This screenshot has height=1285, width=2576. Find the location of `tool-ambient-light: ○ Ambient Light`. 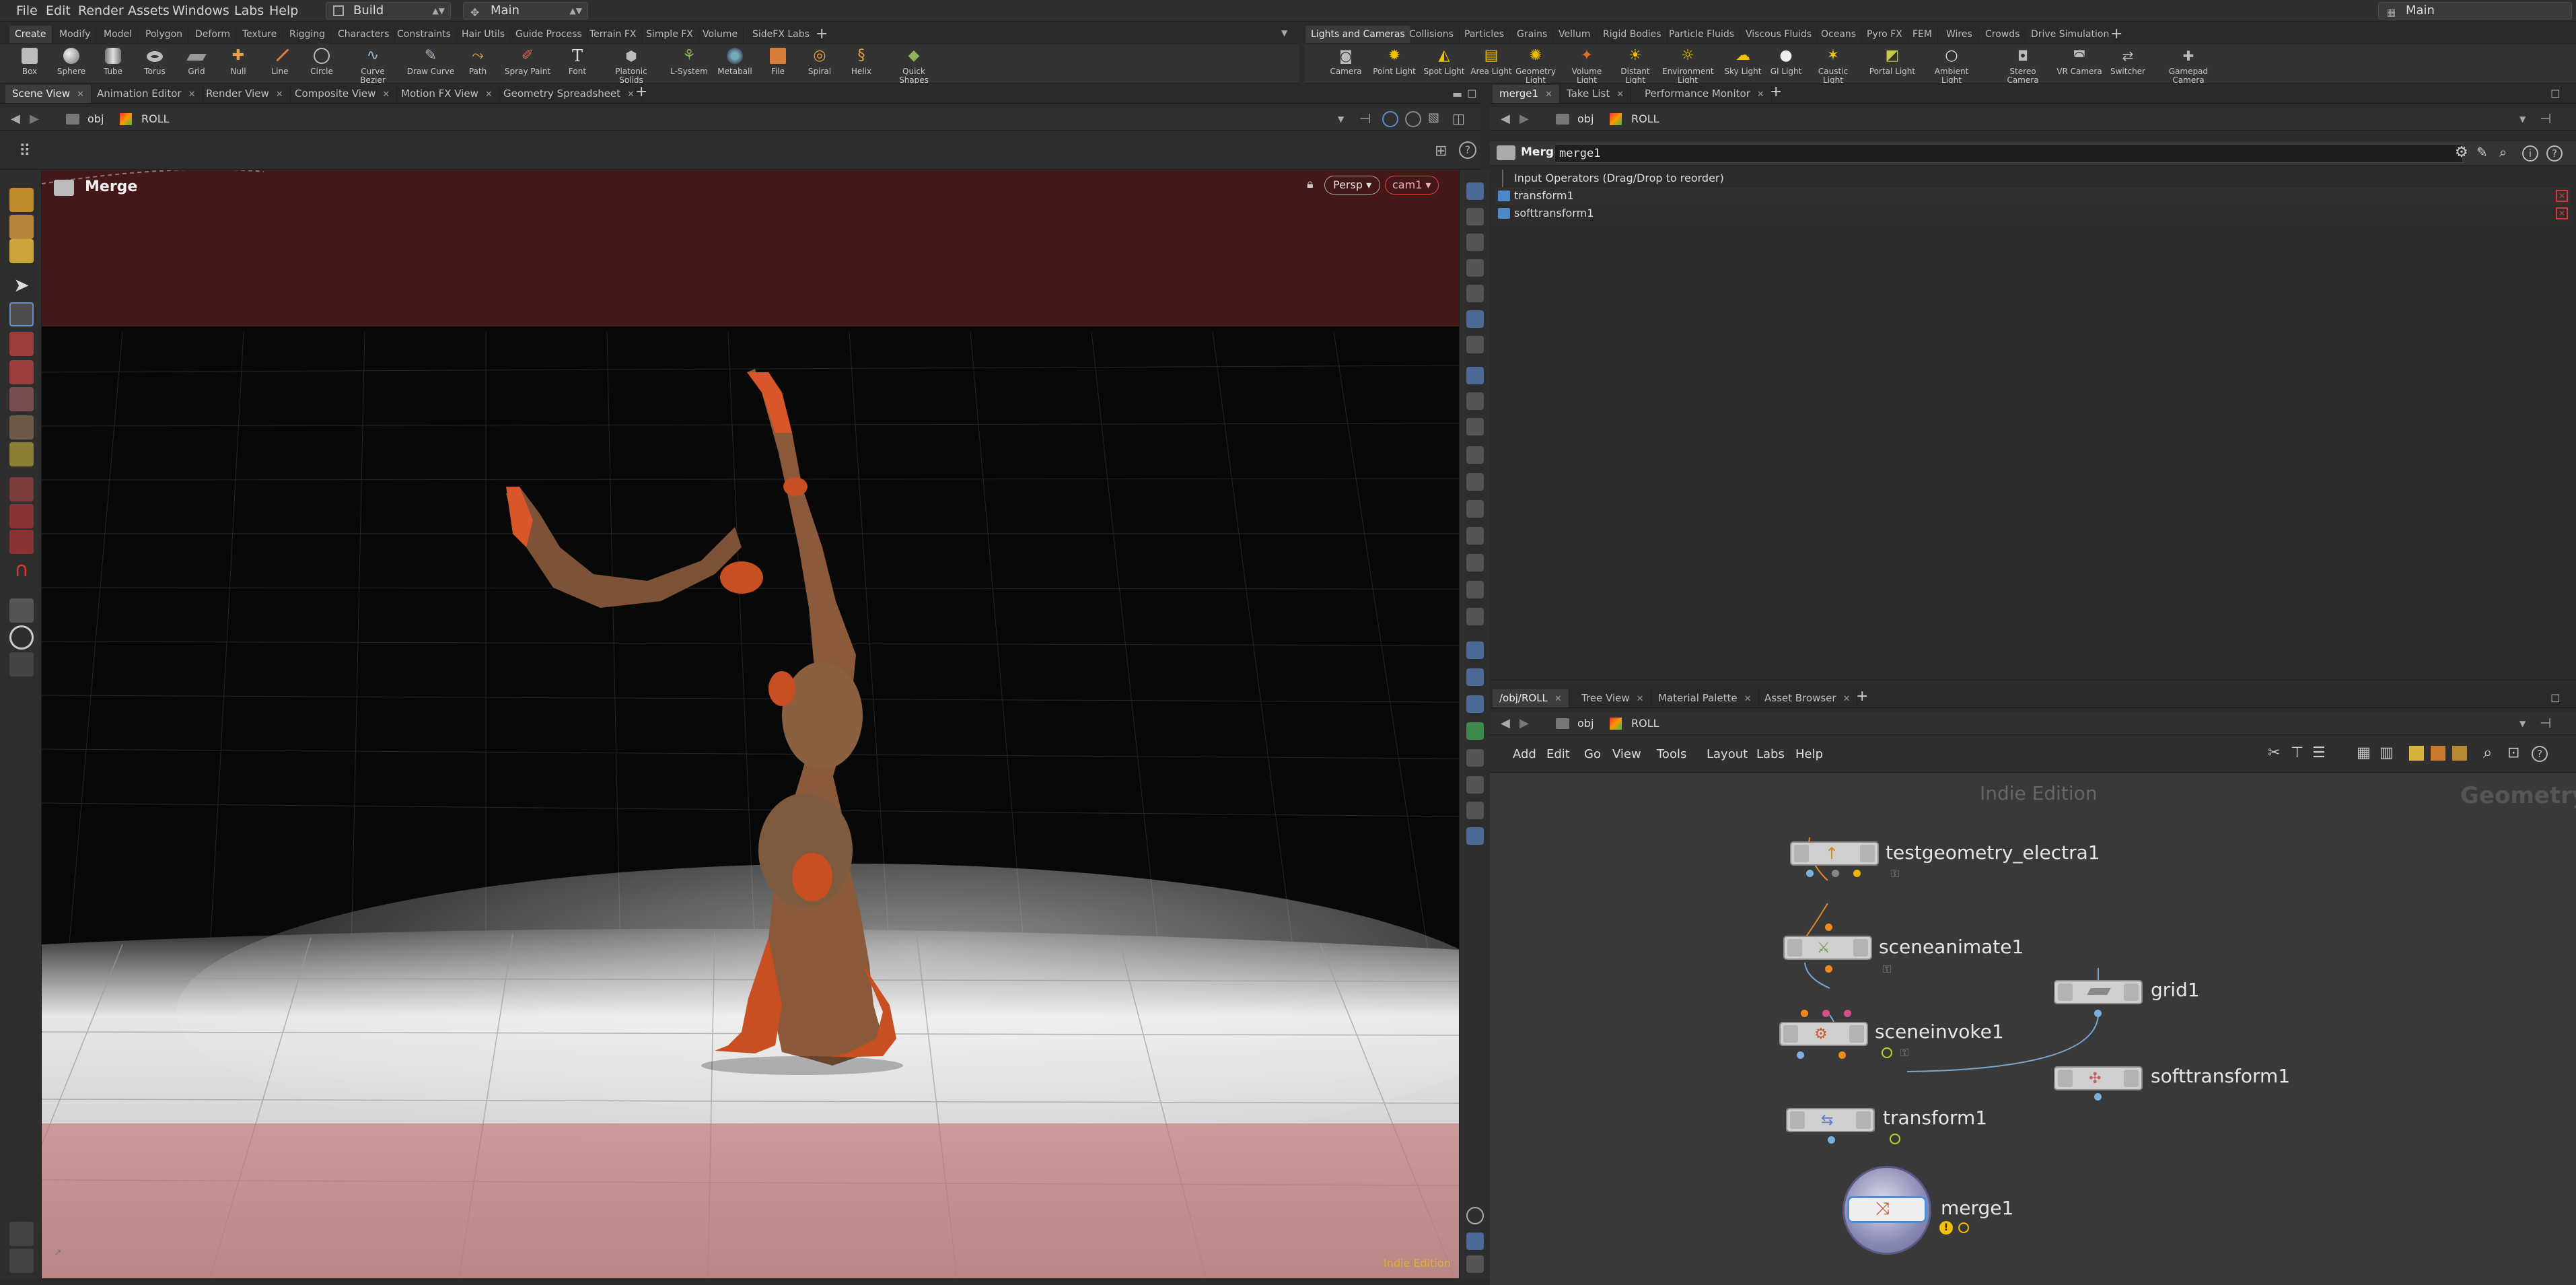

tool-ambient-light: ○ Ambient Light is located at coordinates (1951, 64).